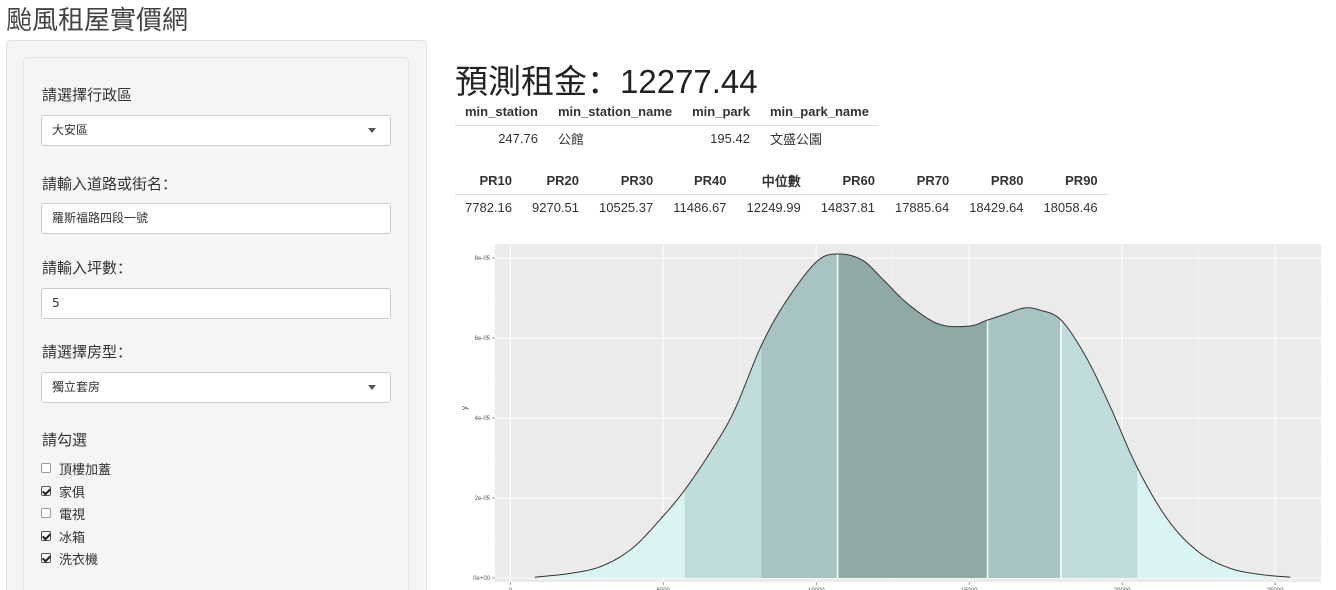  What do you see at coordinates (483, 259) in the screenshot?
I see `y-tick-label: 8e-05` at bounding box center [483, 259].